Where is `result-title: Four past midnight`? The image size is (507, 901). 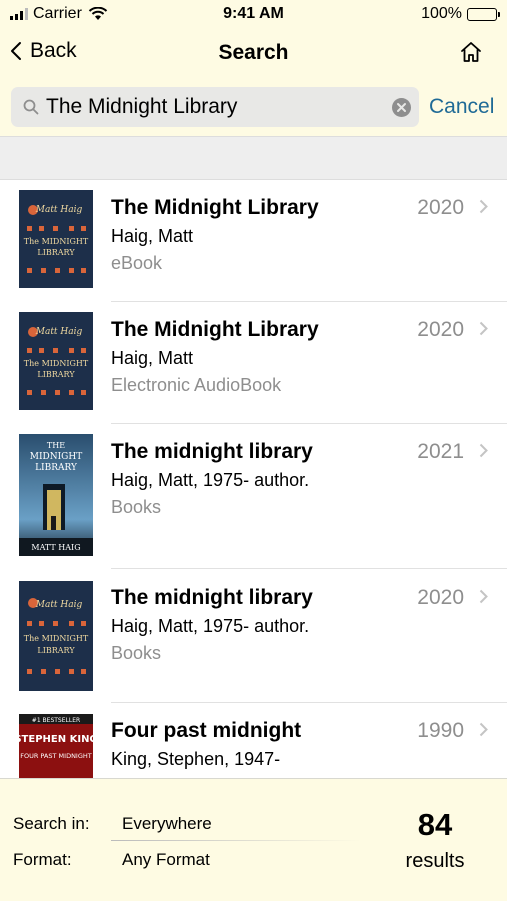
result-title: Four past midnight is located at coordinates (206, 730).